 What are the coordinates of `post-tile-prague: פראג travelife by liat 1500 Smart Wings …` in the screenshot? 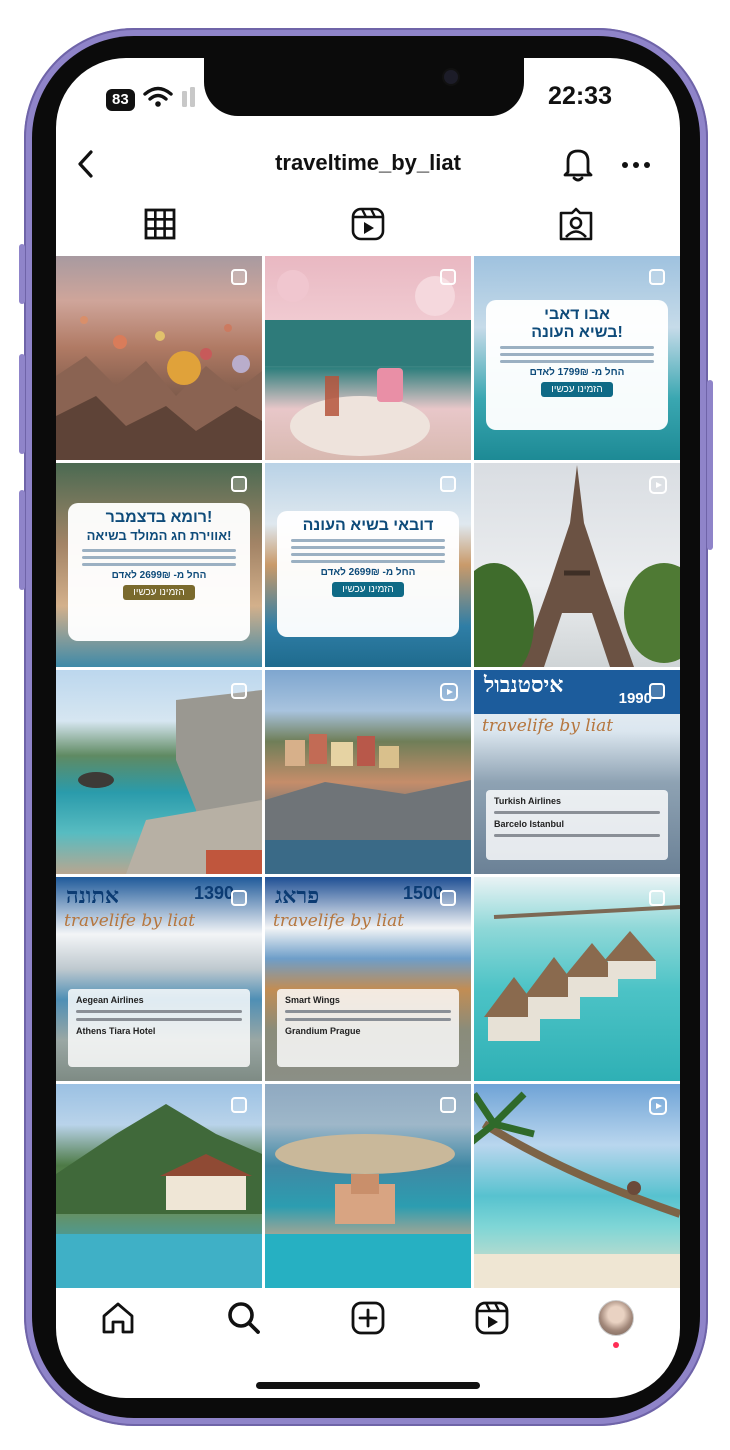 It's located at (368, 979).